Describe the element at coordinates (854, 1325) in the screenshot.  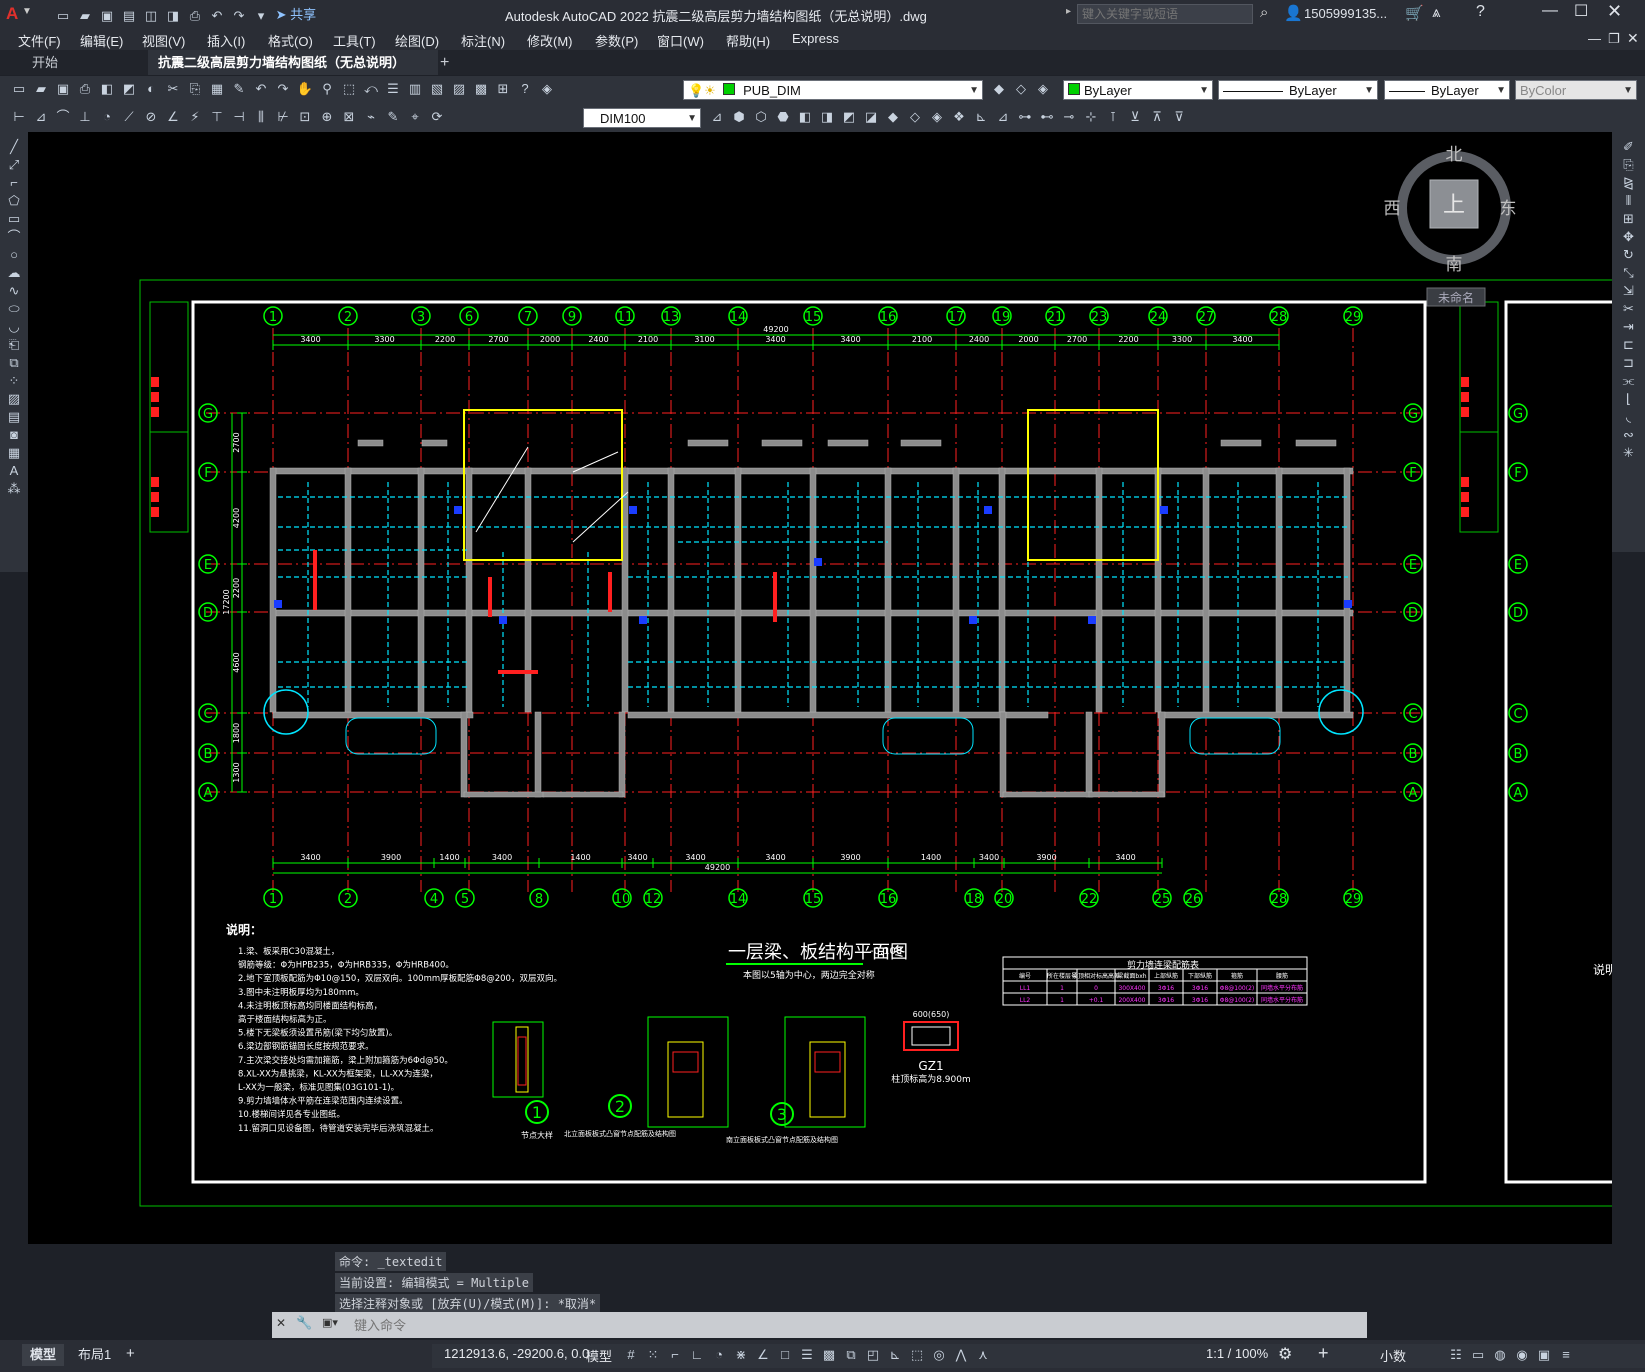
I see `command-input` at that location.